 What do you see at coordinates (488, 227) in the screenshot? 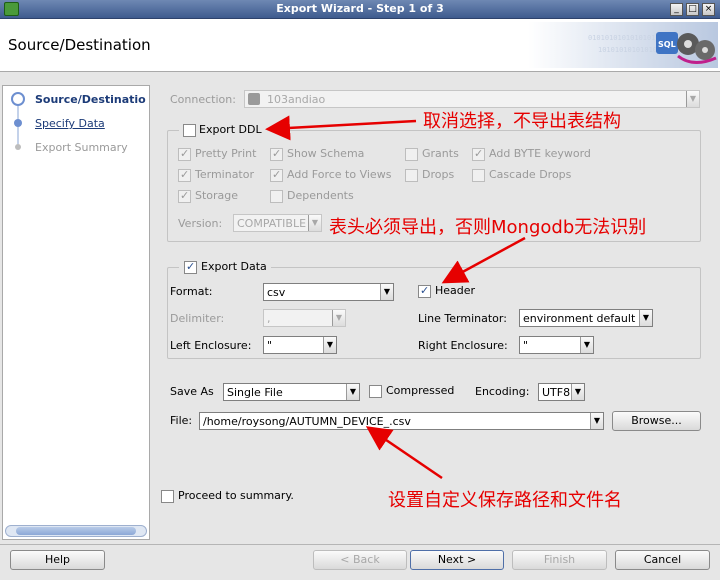
I see `header-annotation: 表头必须导出，否则Mongodb无法识别` at bounding box center [488, 227].